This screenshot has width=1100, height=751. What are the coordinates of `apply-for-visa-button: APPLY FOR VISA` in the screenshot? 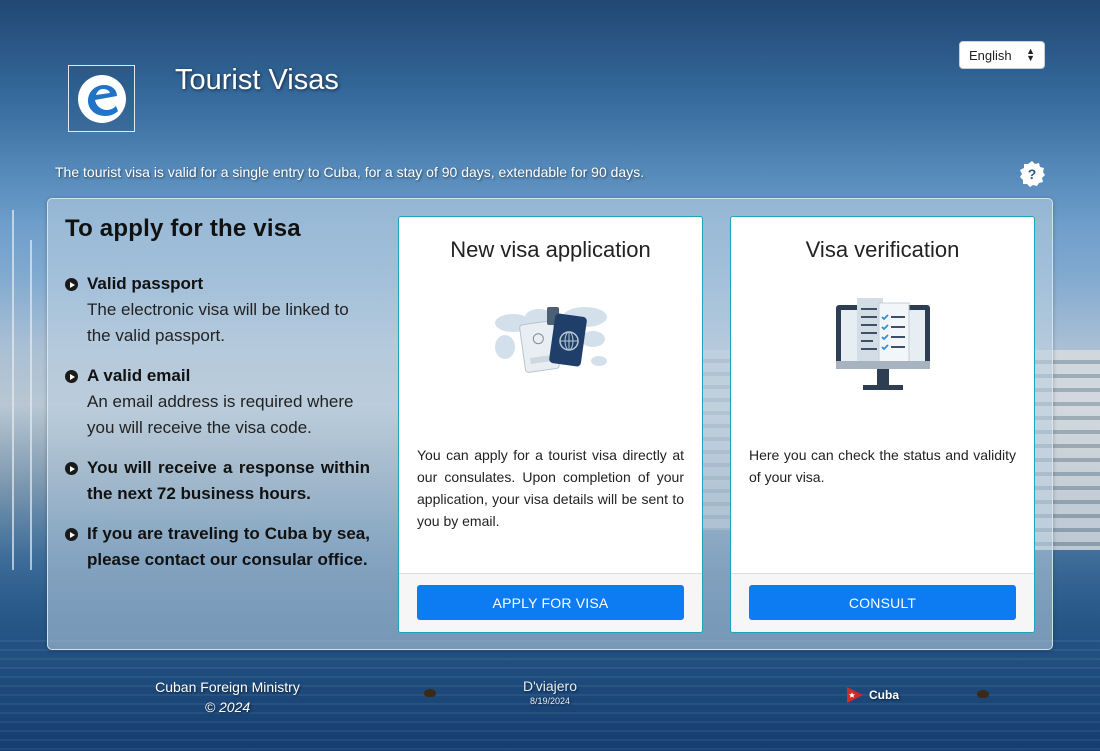 It's located at (550, 602).